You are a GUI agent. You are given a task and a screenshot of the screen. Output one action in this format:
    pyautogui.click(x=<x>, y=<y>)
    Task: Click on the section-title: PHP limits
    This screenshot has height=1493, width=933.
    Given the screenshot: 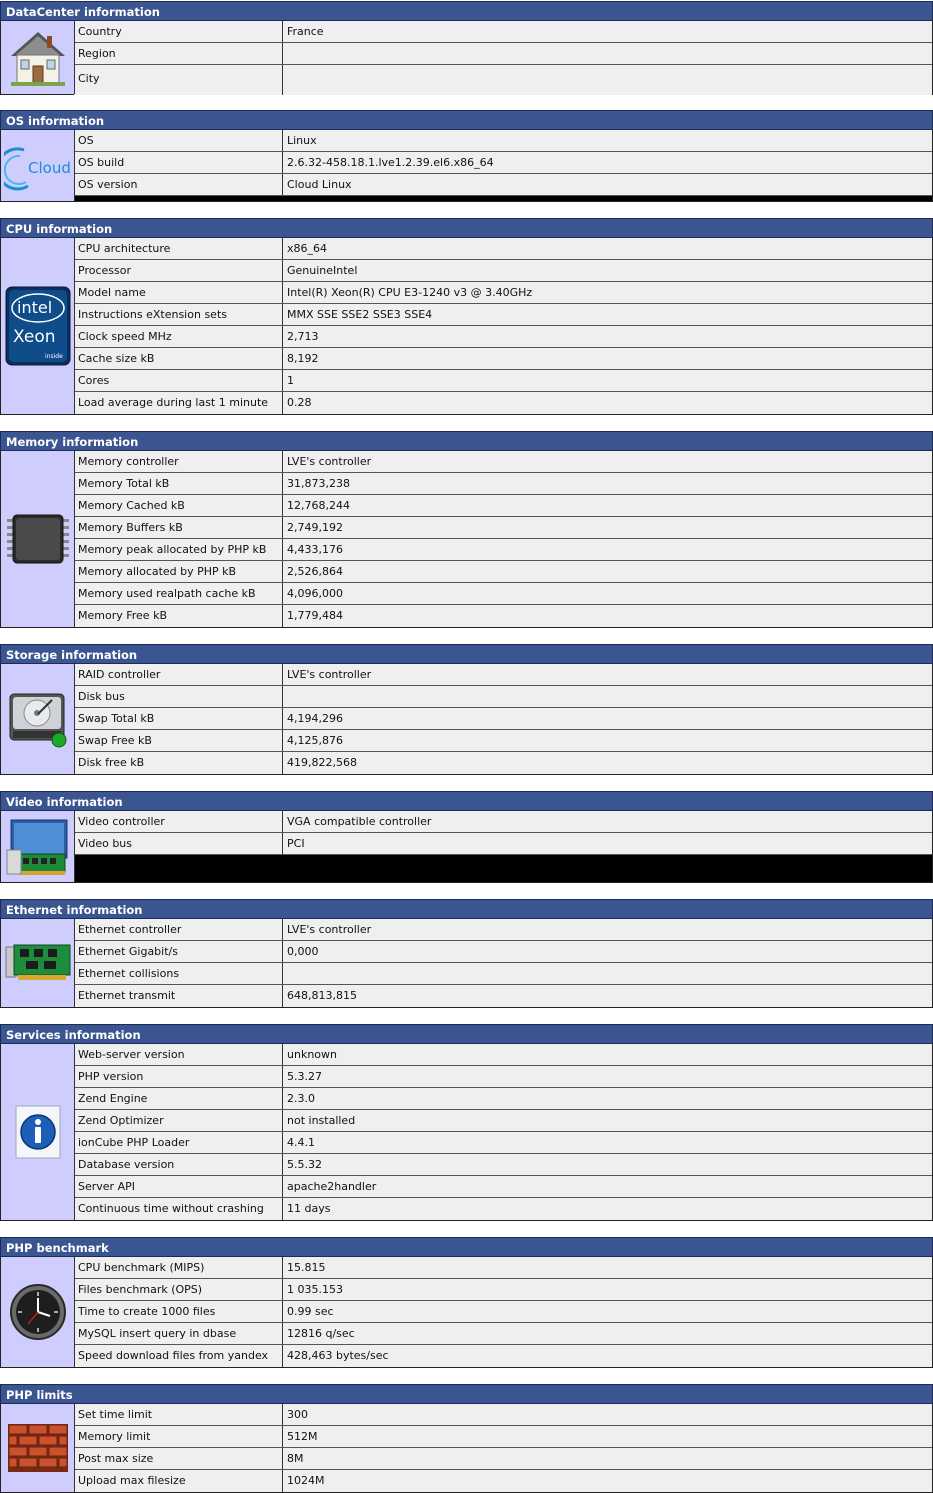 What is the action you would take?
    pyautogui.click(x=466, y=1394)
    